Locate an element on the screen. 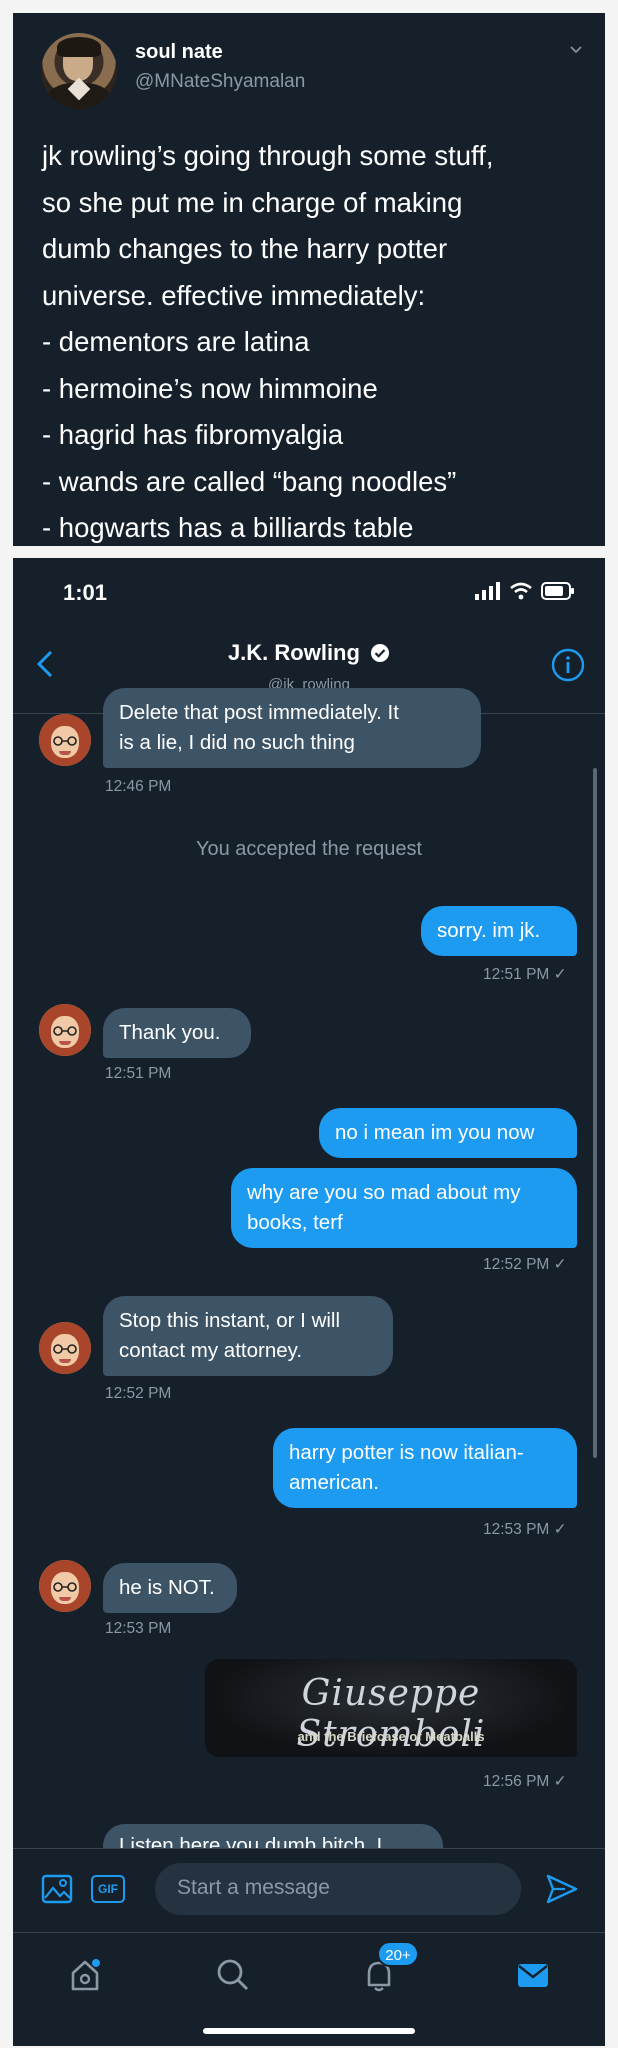 The width and height of the screenshot is (618, 2048). tweet-line: - wands are called “bang noodles” is located at coordinates (249, 481).